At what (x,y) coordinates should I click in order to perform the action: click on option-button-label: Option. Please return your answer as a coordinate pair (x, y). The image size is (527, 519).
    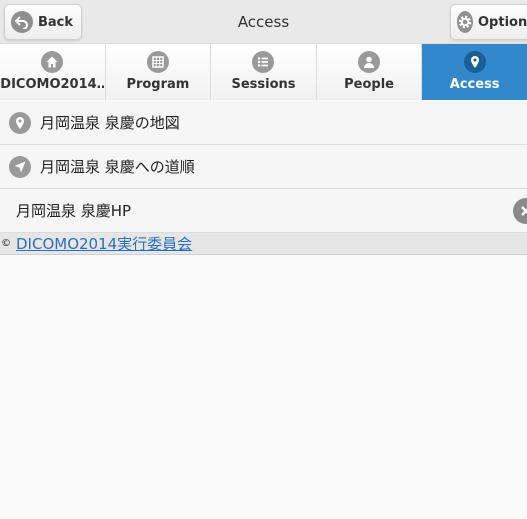
    Looking at the image, I should click on (502, 22).